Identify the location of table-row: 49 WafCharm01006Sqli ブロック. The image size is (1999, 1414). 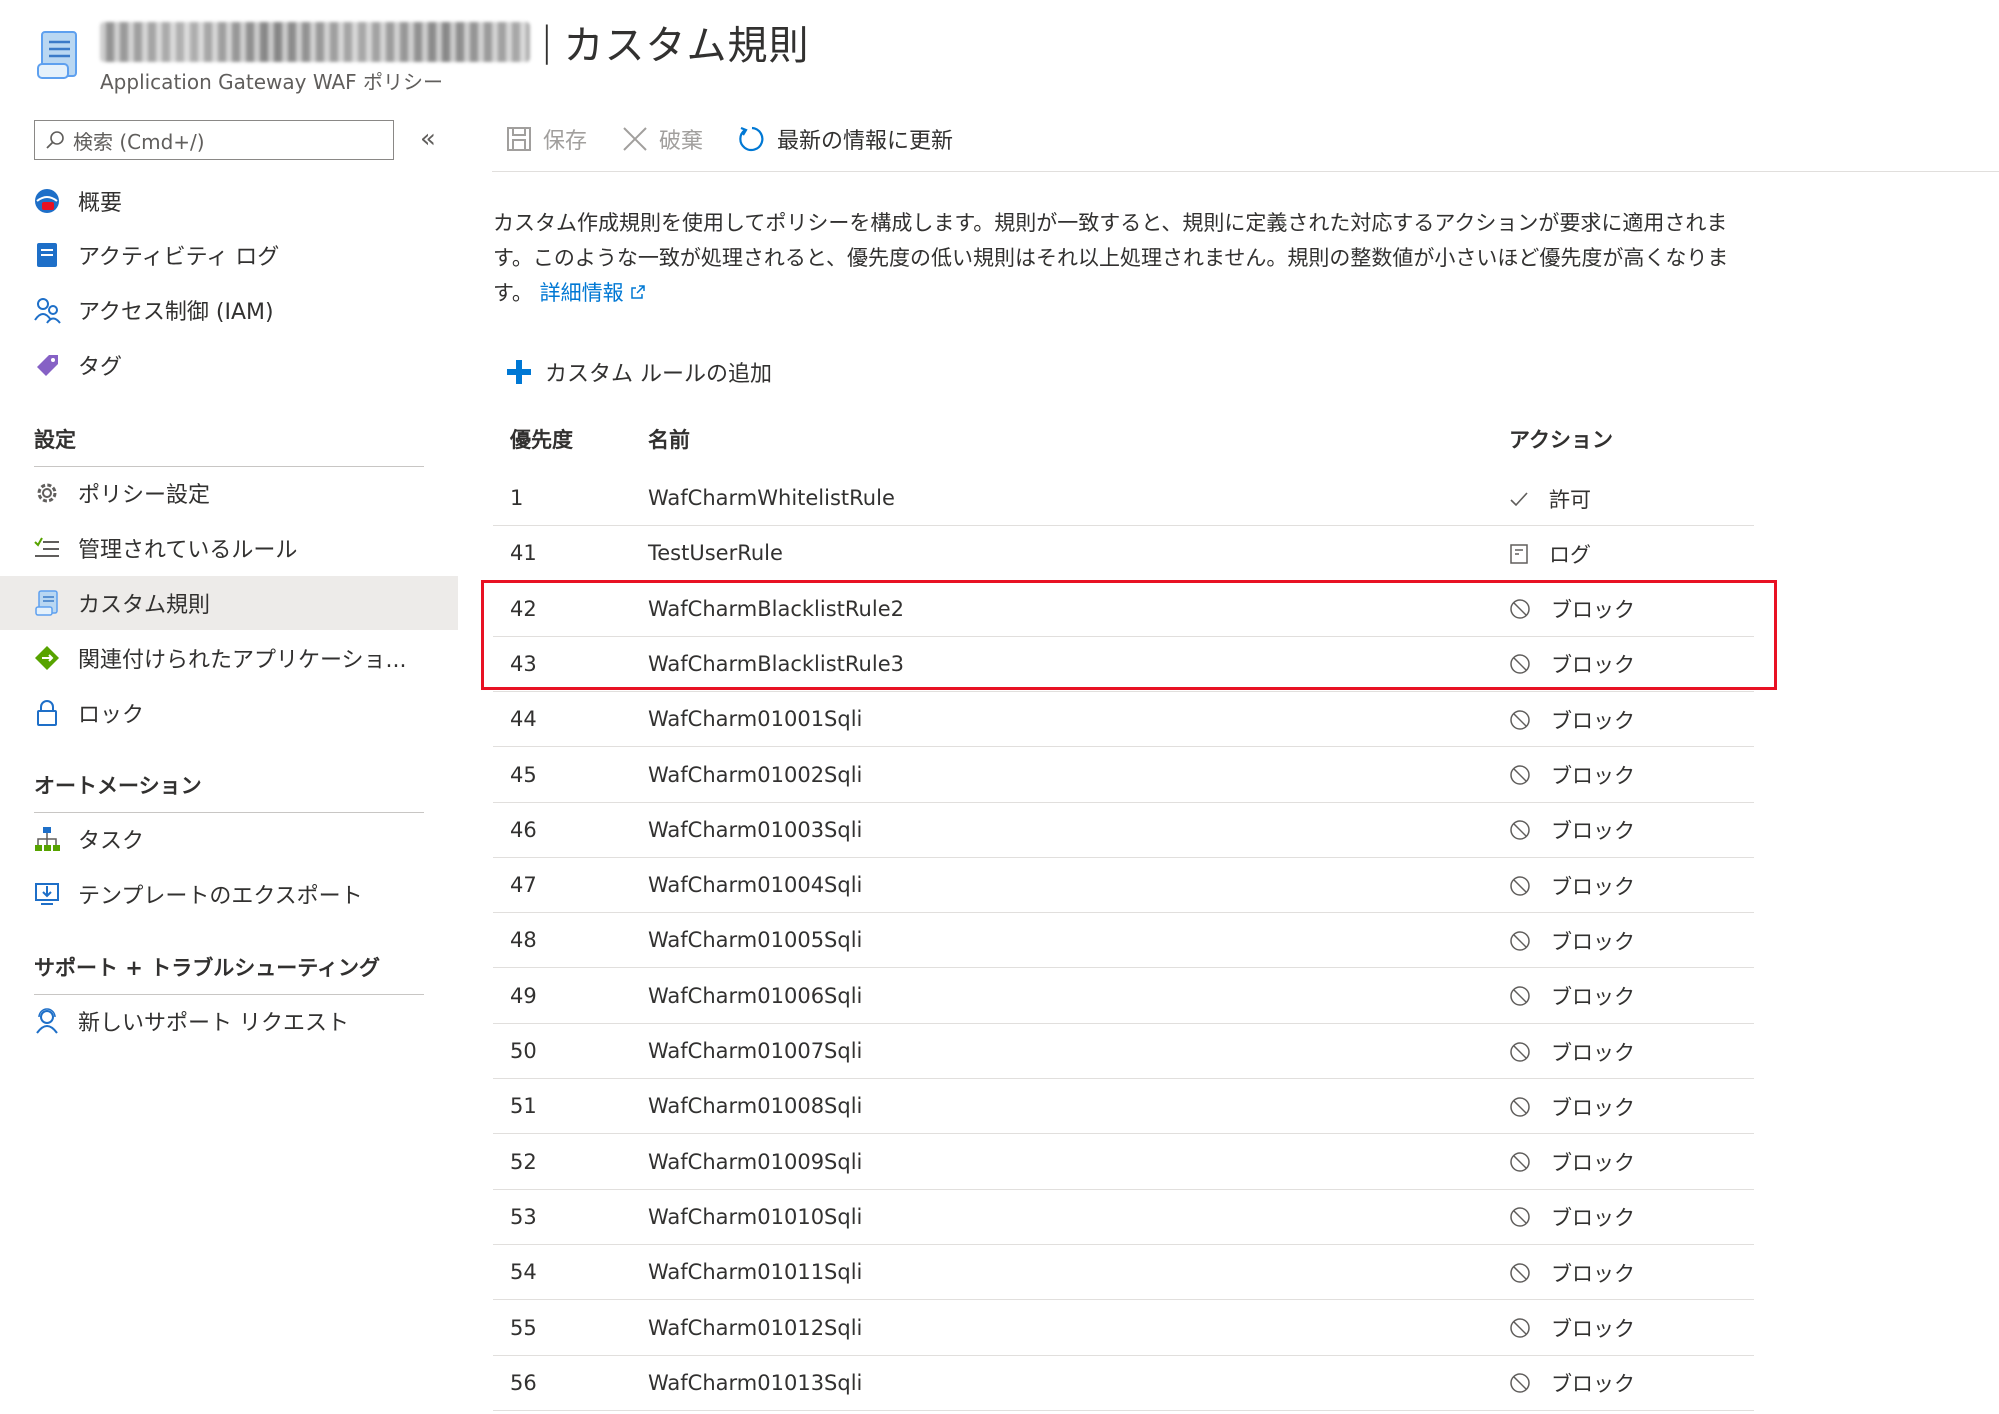
(1123, 996).